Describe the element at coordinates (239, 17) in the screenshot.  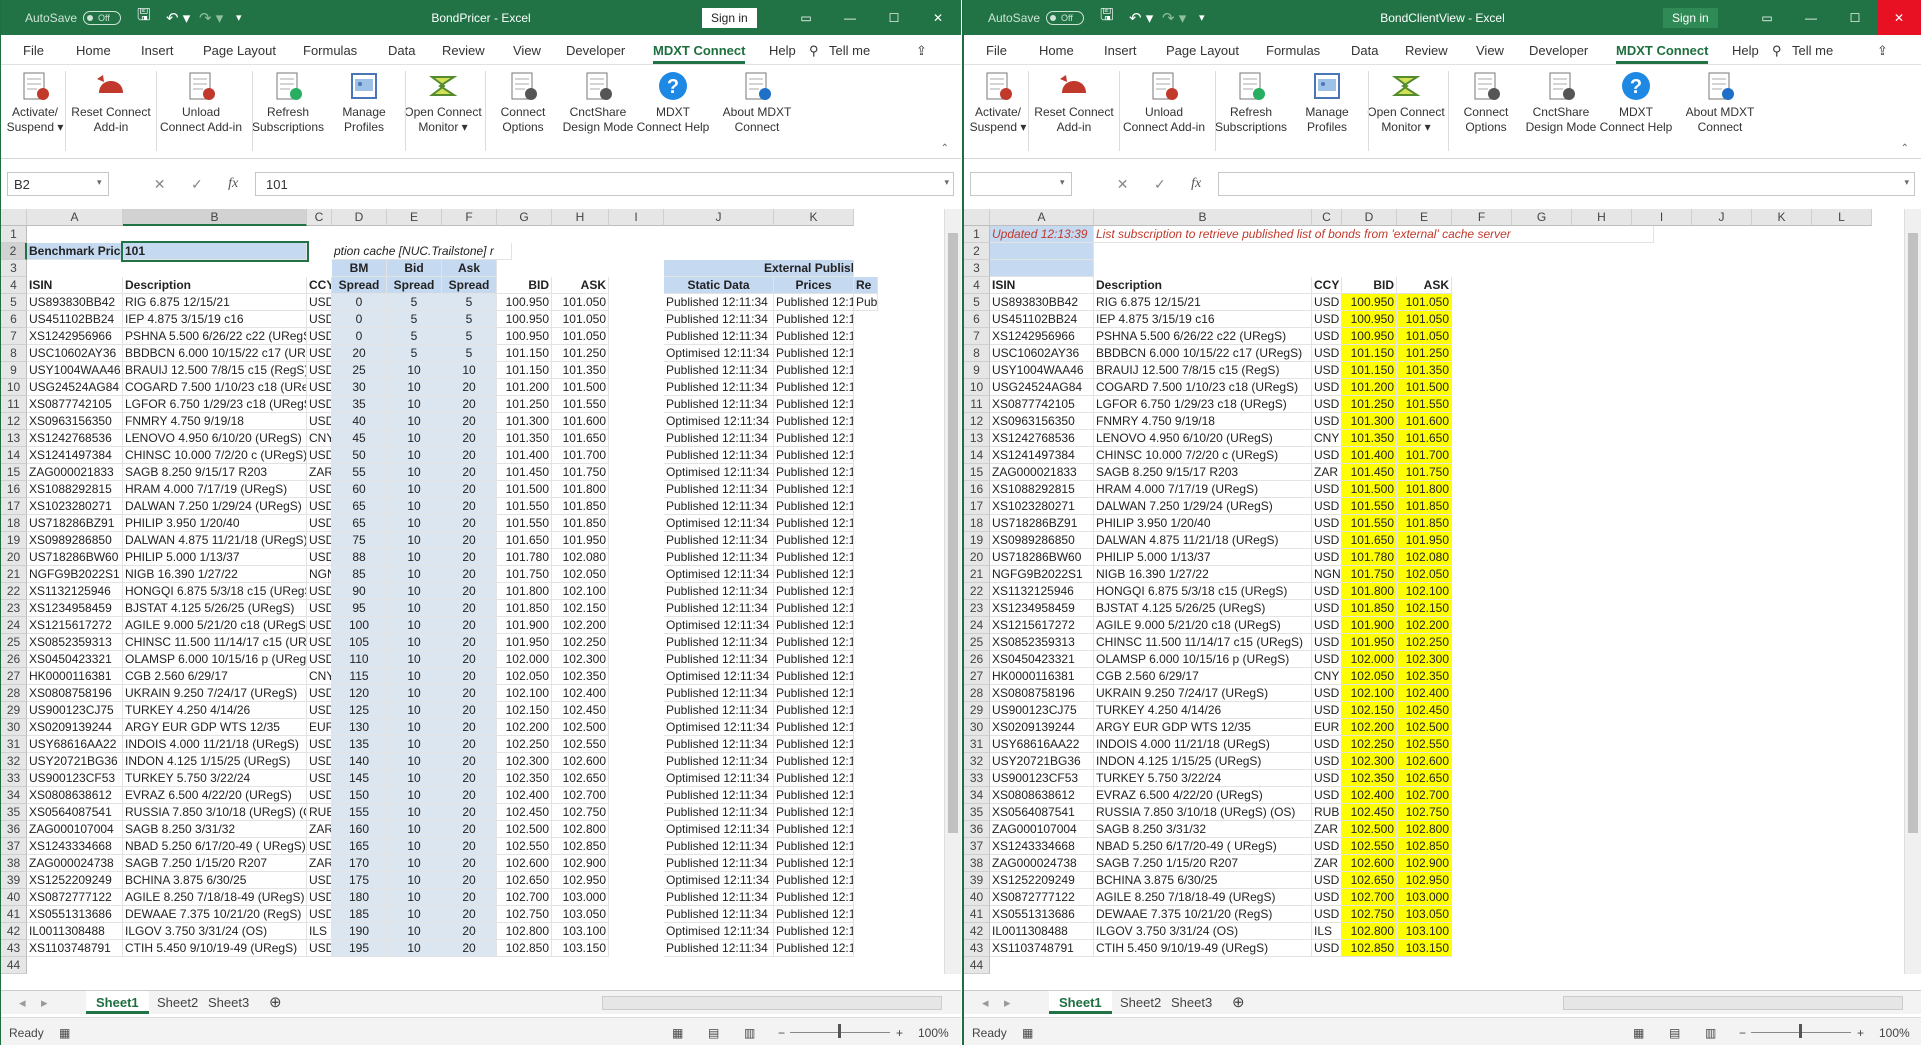
I see `customize-qat-icon: ▾` at that location.